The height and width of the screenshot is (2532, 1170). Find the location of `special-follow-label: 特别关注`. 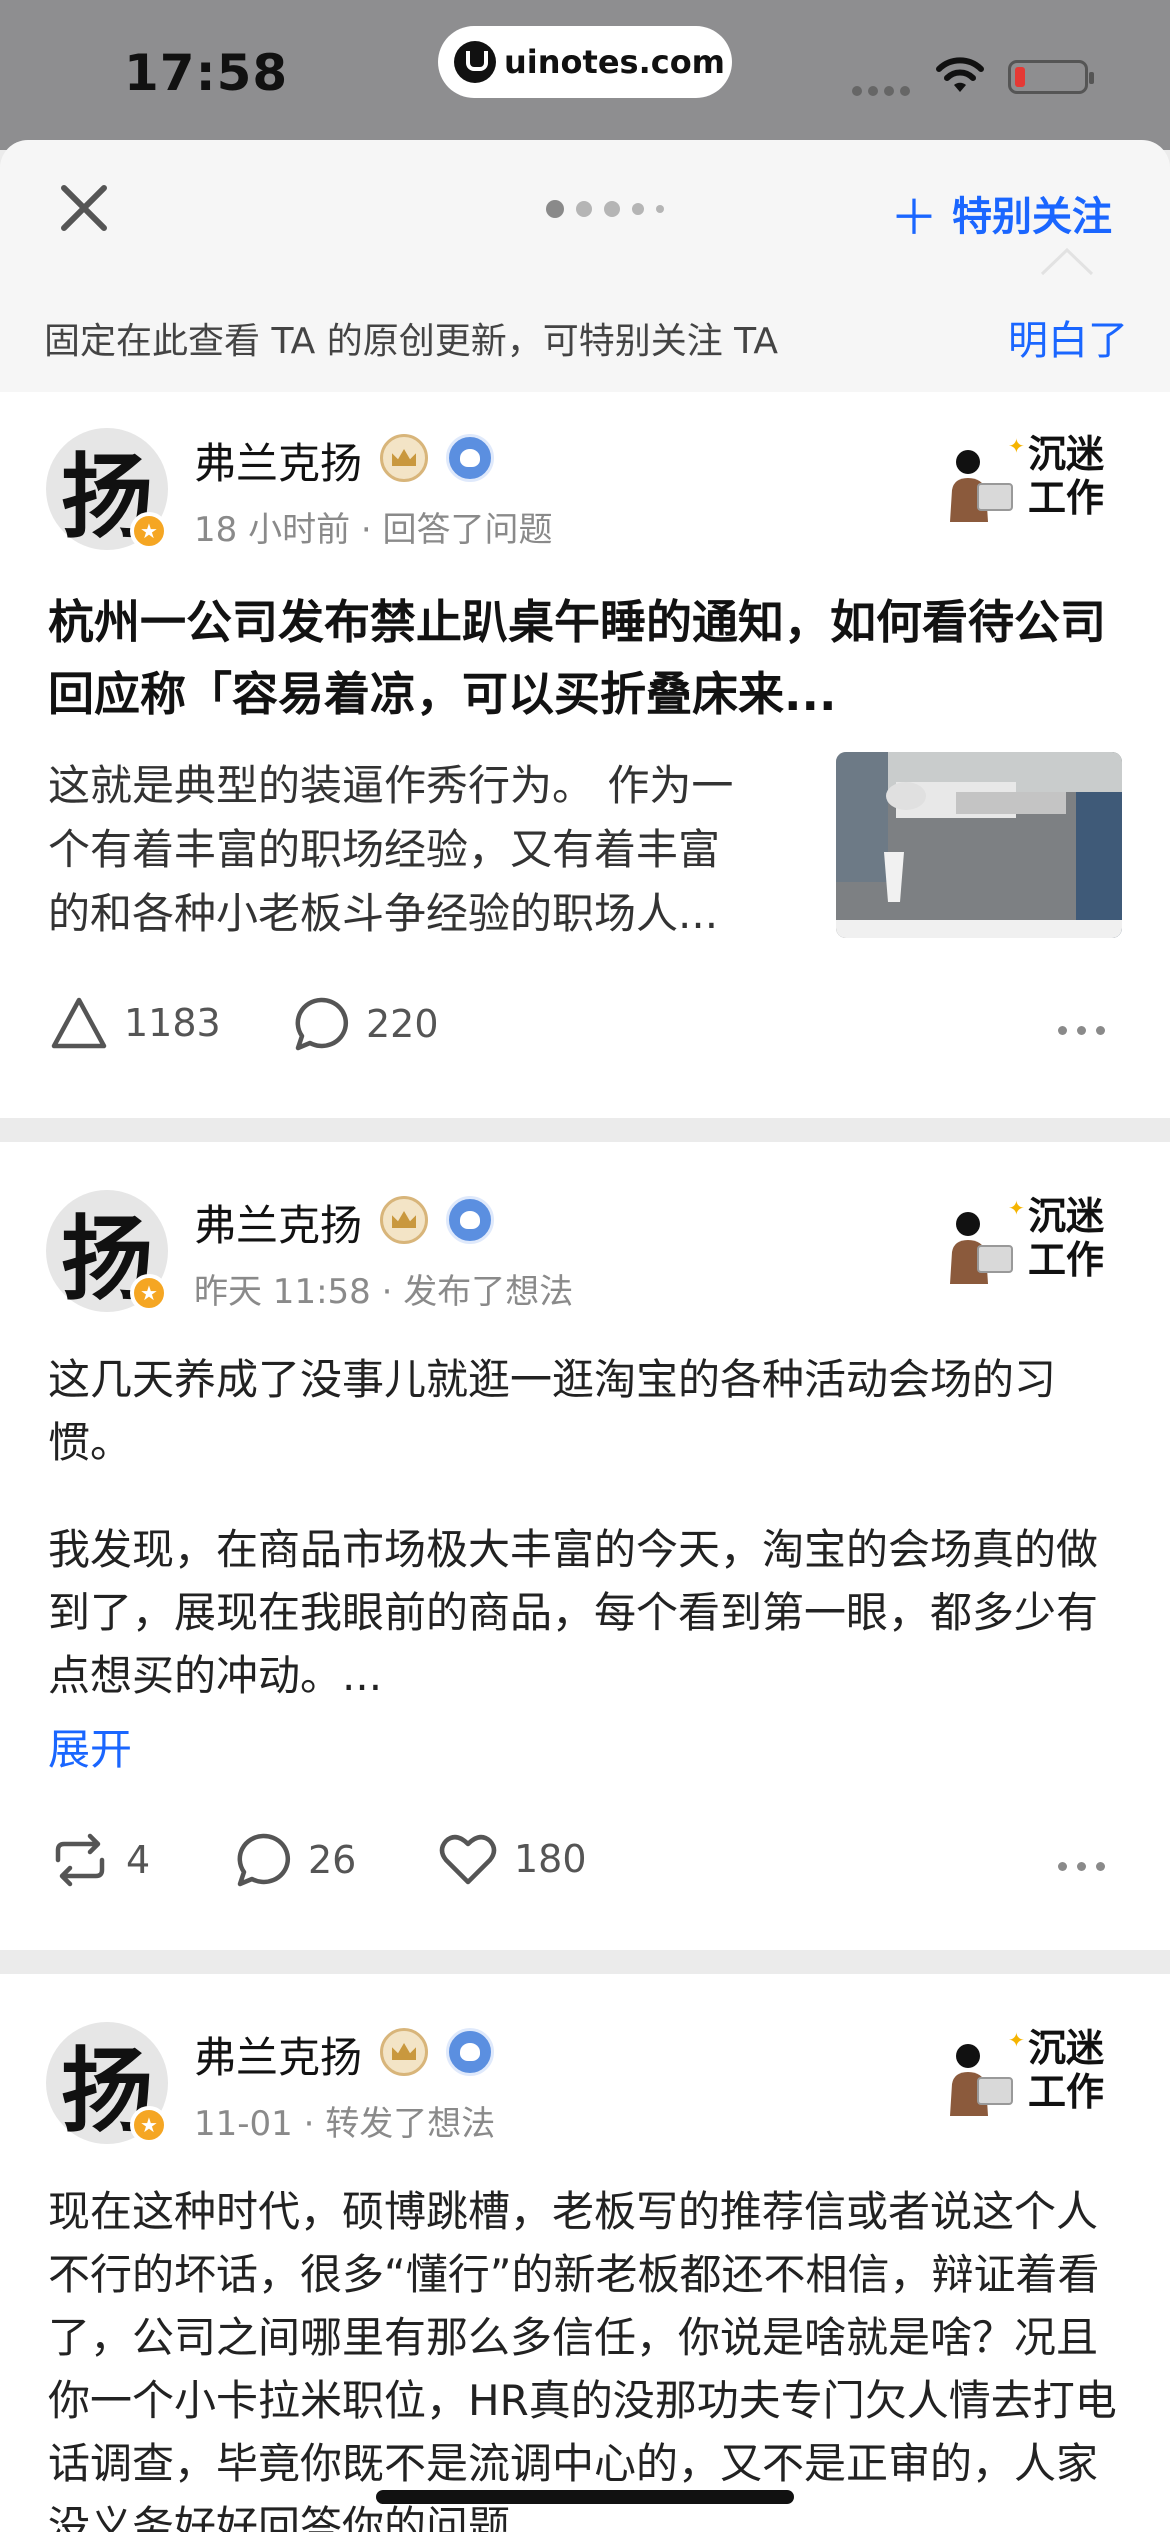

special-follow-label: 特别关注 is located at coordinates (1032, 217).